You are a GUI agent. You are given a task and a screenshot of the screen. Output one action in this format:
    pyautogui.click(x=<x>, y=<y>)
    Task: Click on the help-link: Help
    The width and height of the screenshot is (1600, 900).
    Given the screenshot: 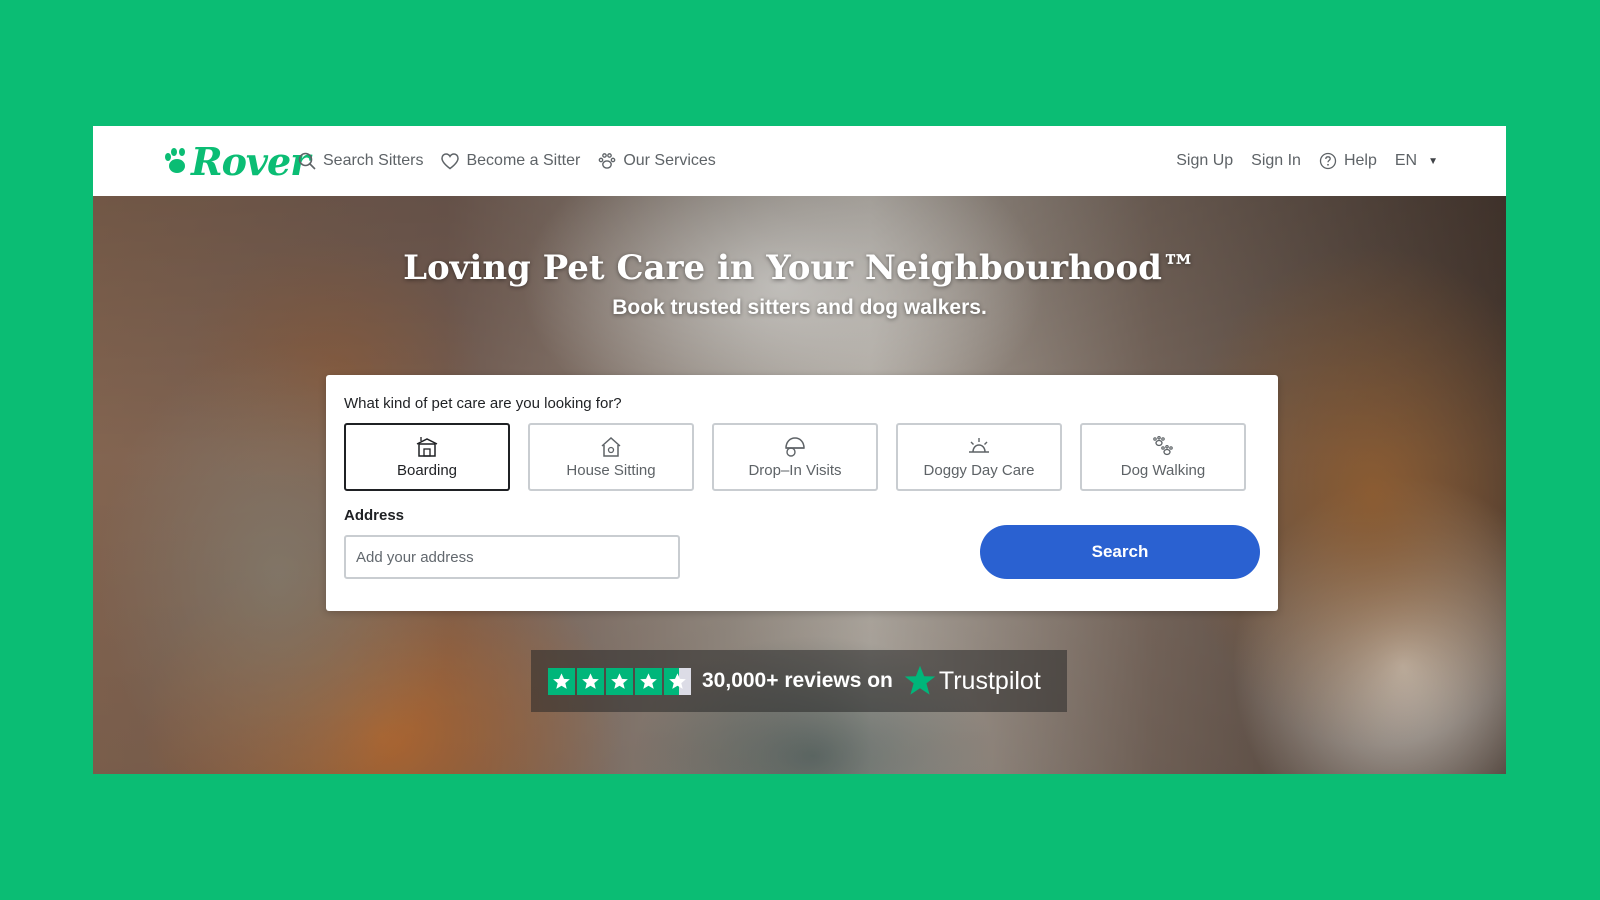 What is the action you would take?
    pyautogui.click(x=1348, y=161)
    